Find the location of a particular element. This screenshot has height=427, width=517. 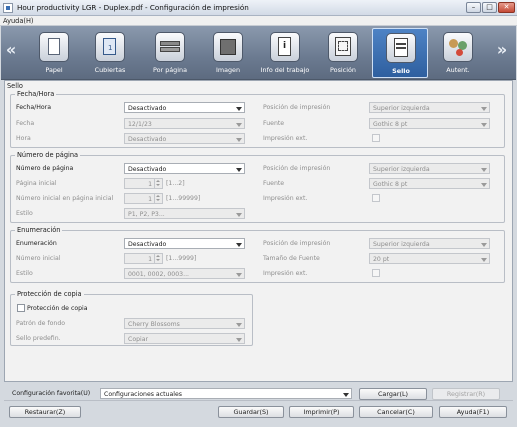

enum-fontsize-label: Tamaño de Fuente is located at coordinates (291, 258).